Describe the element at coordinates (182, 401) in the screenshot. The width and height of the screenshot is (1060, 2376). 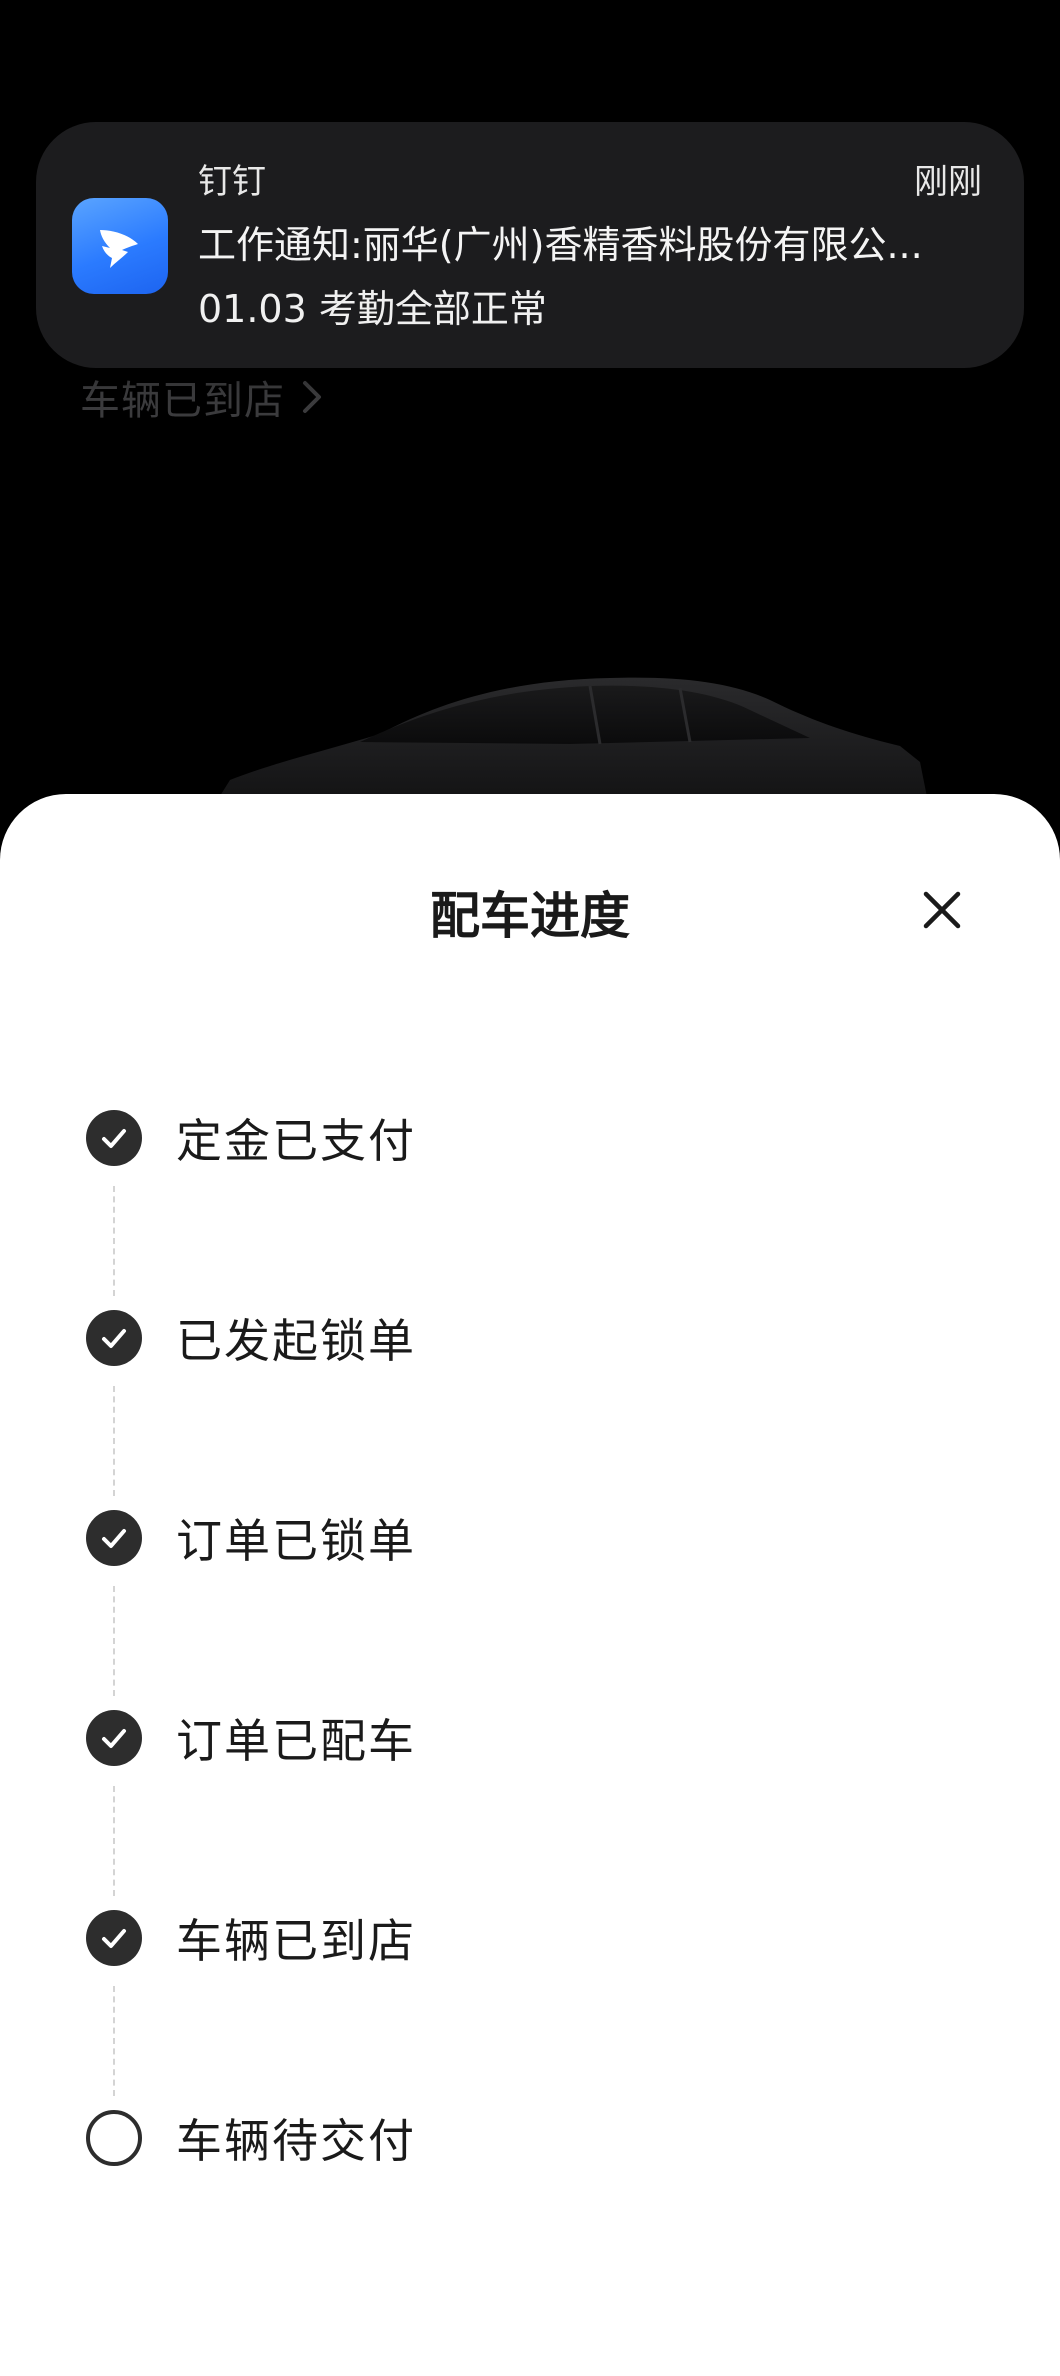
I see `vehicle-status-label: 车辆已到店` at that location.